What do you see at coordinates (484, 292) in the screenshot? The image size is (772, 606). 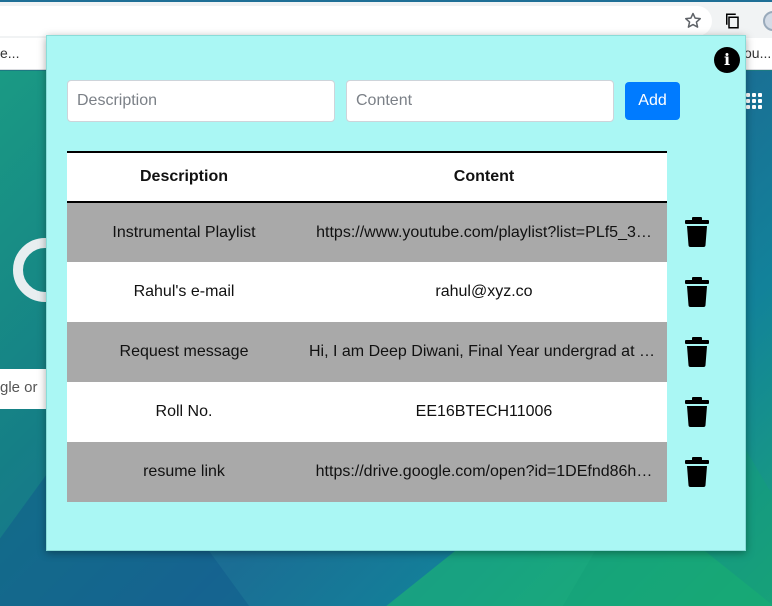 I see `row-content: rahul@xyz.co` at bounding box center [484, 292].